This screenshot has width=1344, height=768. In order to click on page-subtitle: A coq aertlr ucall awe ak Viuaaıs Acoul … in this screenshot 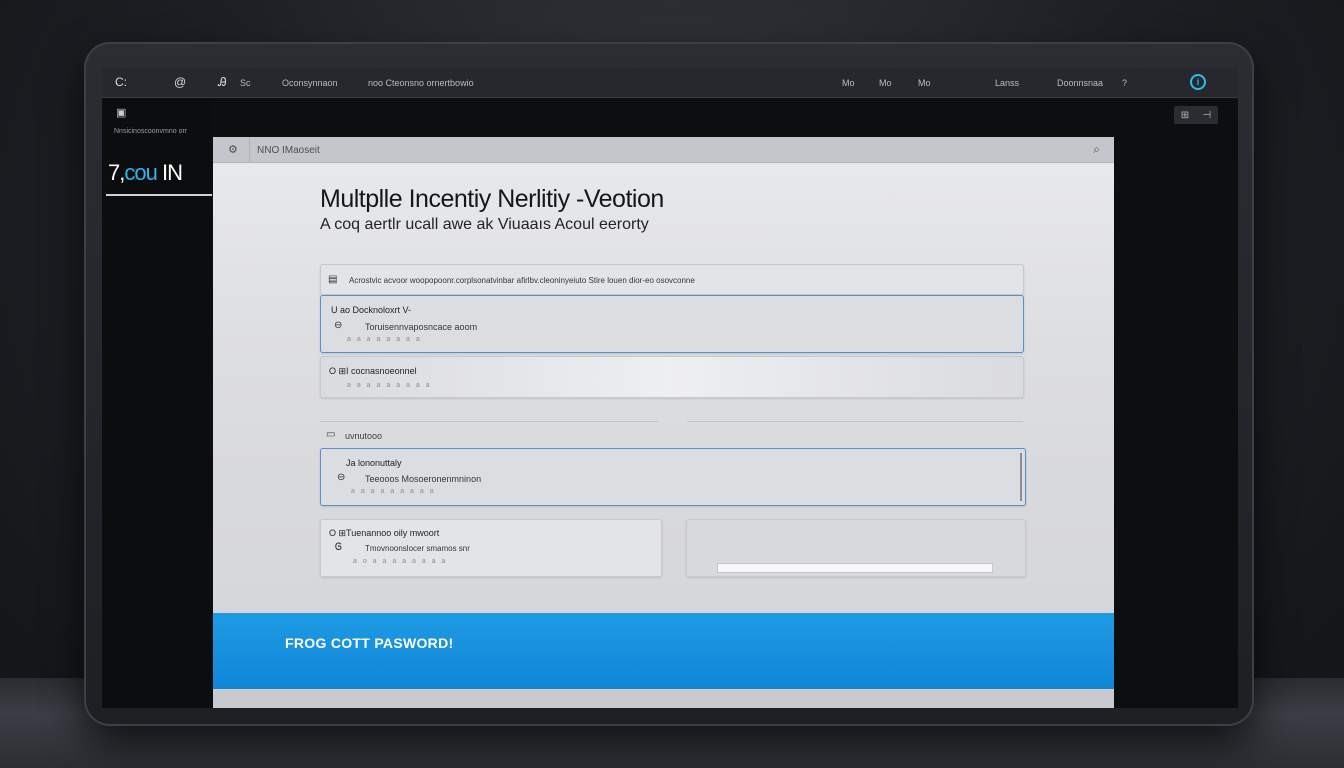, I will do `click(484, 224)`.